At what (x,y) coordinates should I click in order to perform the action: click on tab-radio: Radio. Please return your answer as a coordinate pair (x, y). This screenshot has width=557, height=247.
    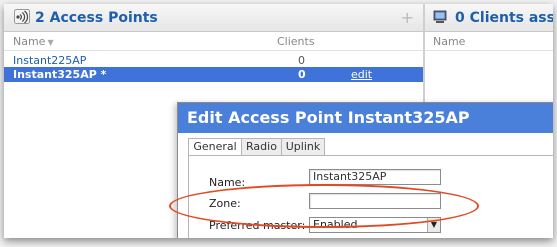
    Looking at the image, I should click on (261, 147).